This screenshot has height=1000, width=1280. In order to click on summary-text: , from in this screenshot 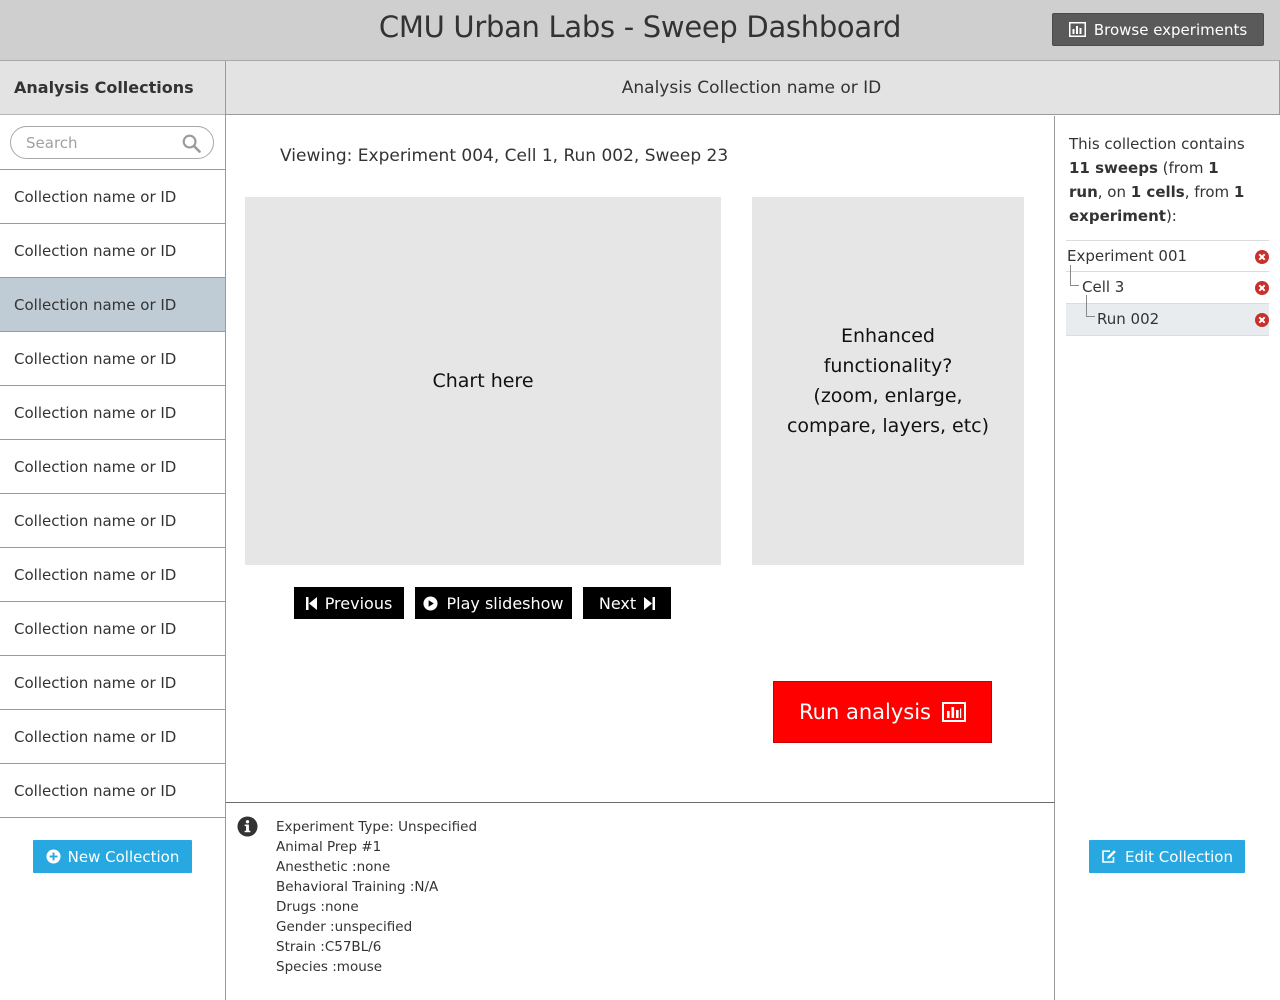, I will do `click(1209, 192)`.